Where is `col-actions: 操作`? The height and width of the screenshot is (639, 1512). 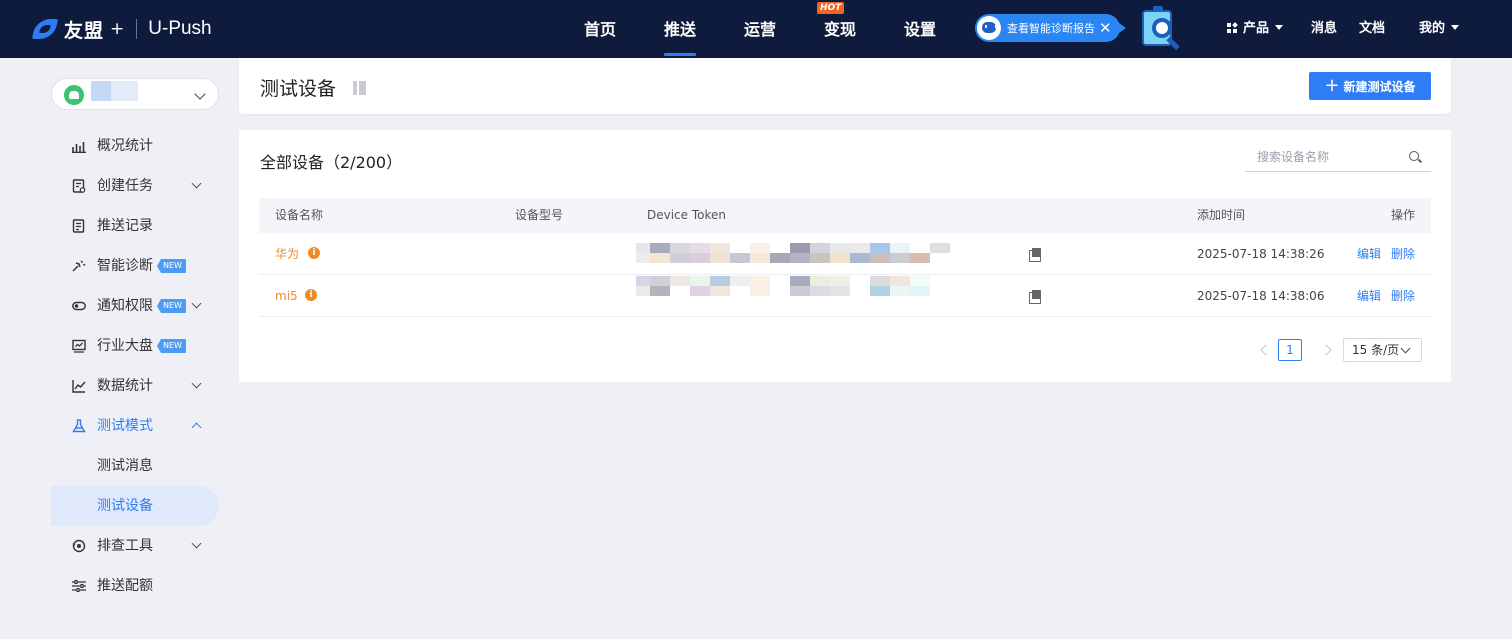
col-actions: 操作 is located at coordinates (1403, 215).